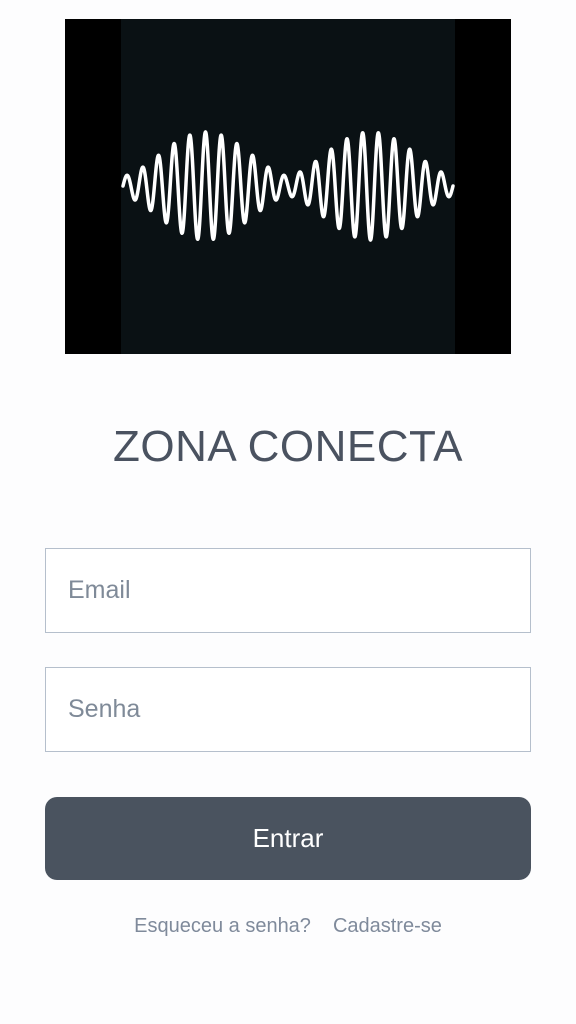  What do you see at coordinates (387, 926) in the screenshot?
I see `sign-up-link: Cadastre-se` at bounding box center [387, 926].